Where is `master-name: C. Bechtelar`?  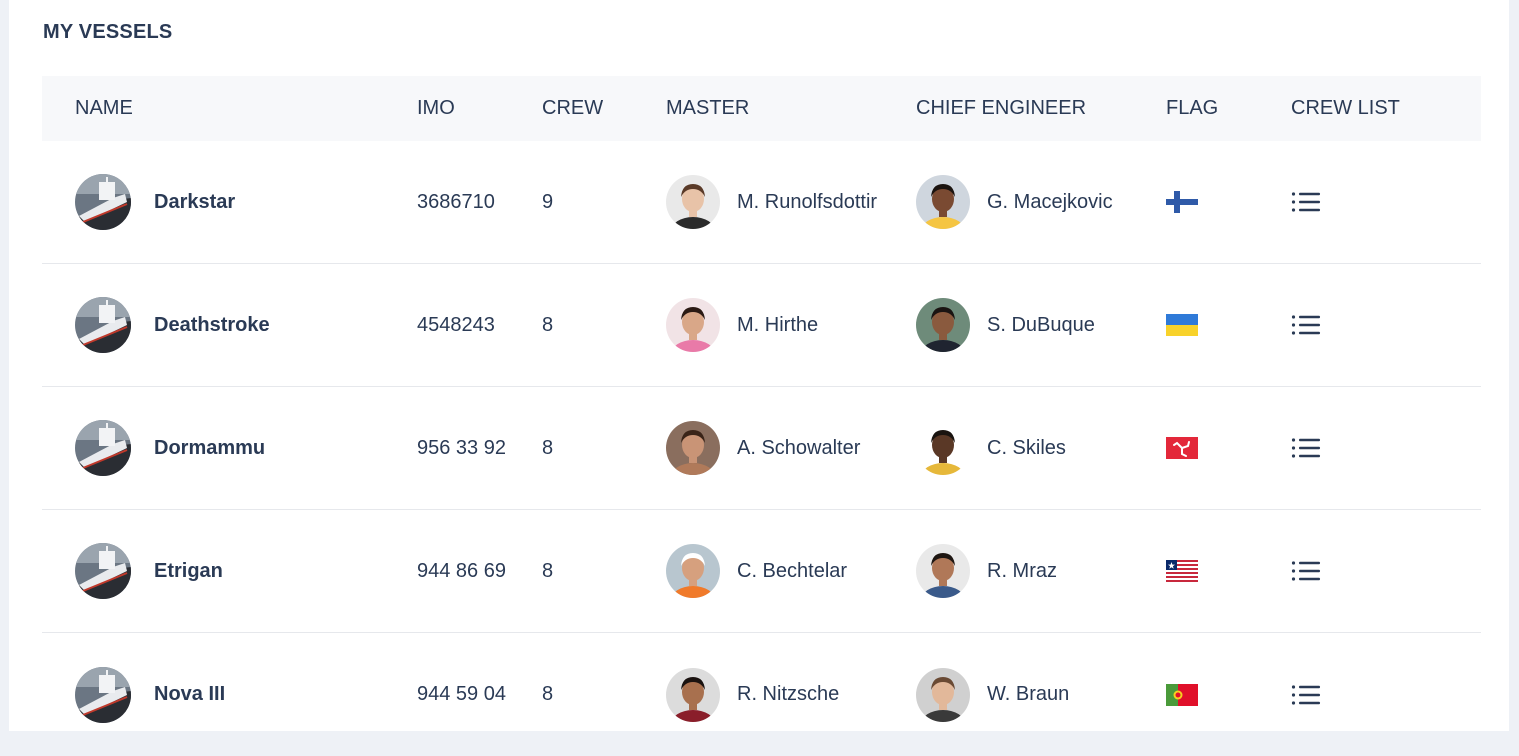
master-name: C. Bechtelar is located at coordinates (792, 570).